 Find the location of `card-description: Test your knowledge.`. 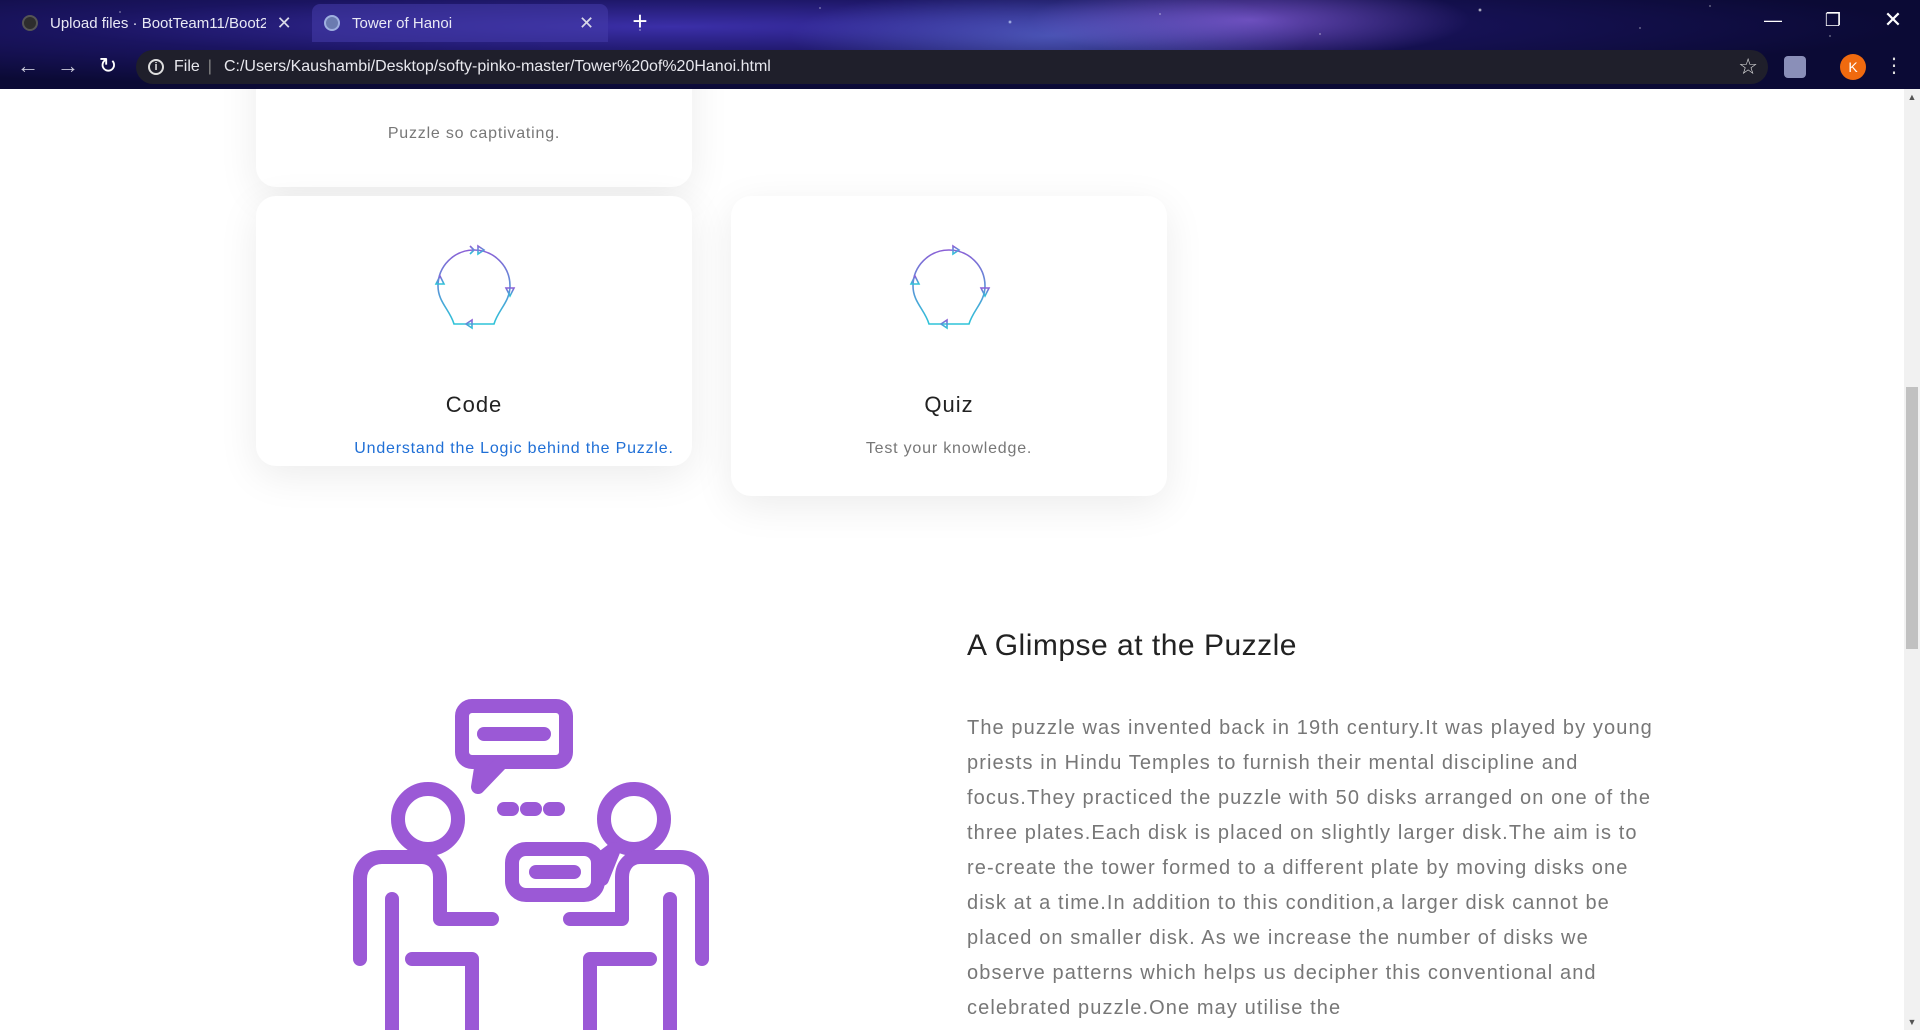

card-description: Test your knowledge. is located at coordinates (949, 448).